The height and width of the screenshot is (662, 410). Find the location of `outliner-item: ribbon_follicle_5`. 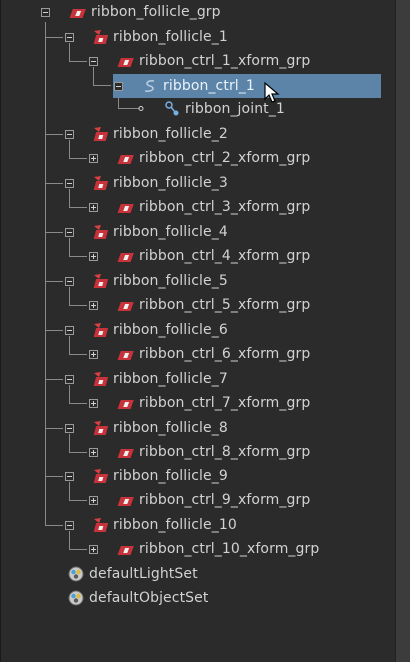

outliner-item: ribbon_follicle_5 is located at coordinates (159, 281).